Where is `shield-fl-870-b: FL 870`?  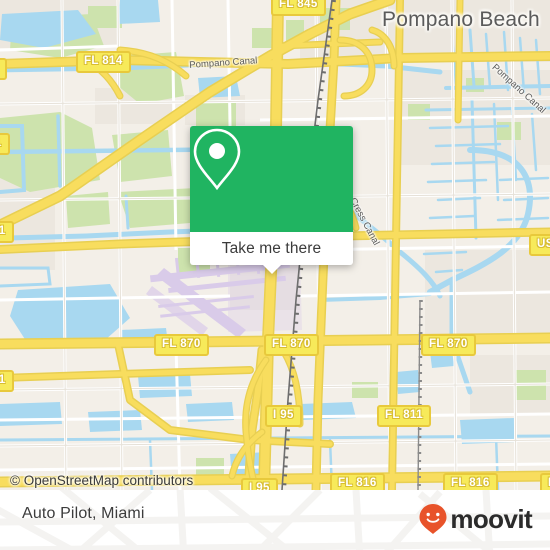 shield-fl-870-b: FL 870 is located at coordinates (291, 345).